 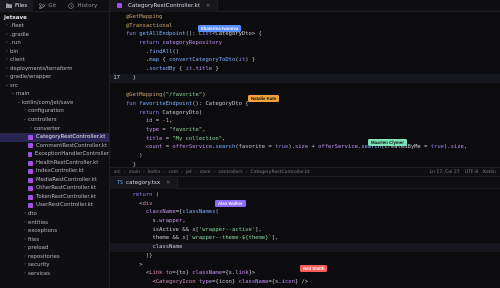 I want to click on folder-item: ⌄ controllers, so click(x=54, y=120).